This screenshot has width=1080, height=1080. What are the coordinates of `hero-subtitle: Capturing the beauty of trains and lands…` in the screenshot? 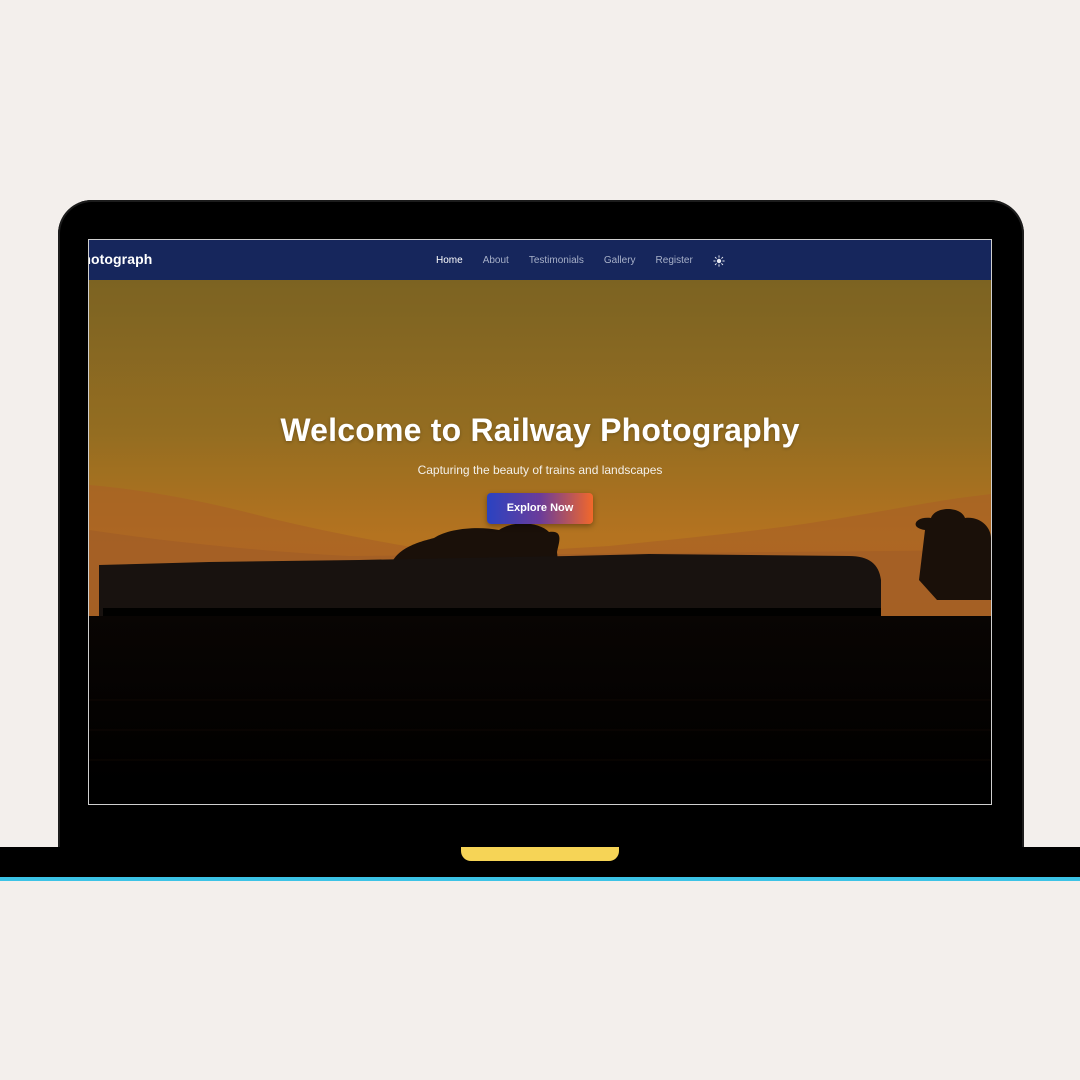 It's located at (540, 470).